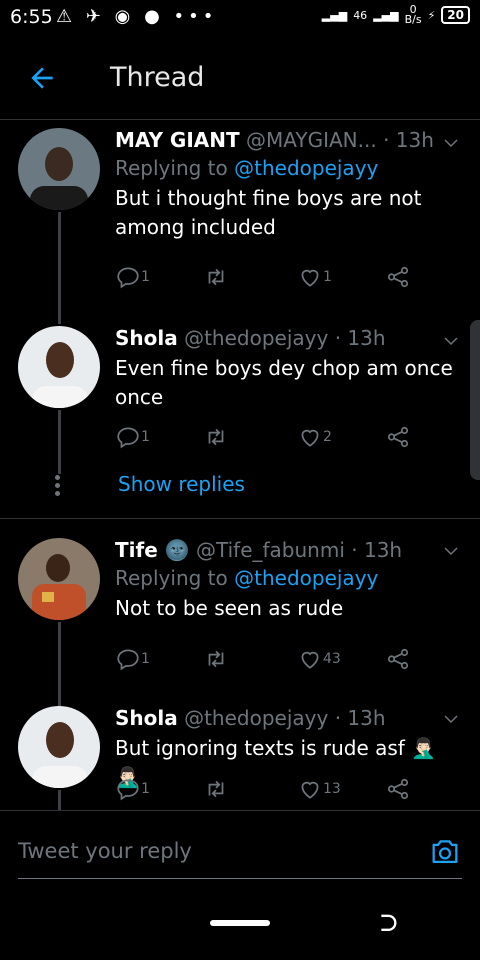 The height and width of the screenshot is (960, 480). I want to click on like-action: 1, so click(314, 277).